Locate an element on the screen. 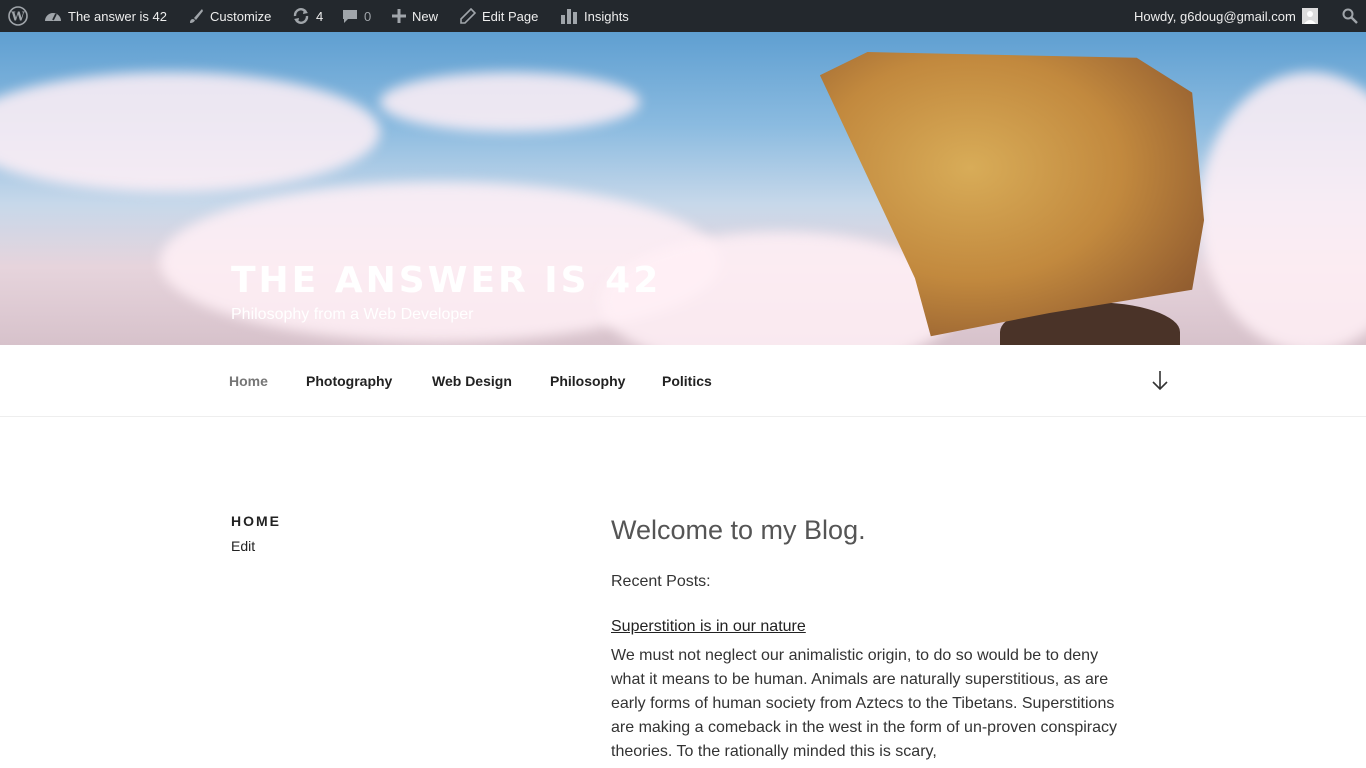  site-name-label: The answer is 42 is located at coordinates (117, 16).